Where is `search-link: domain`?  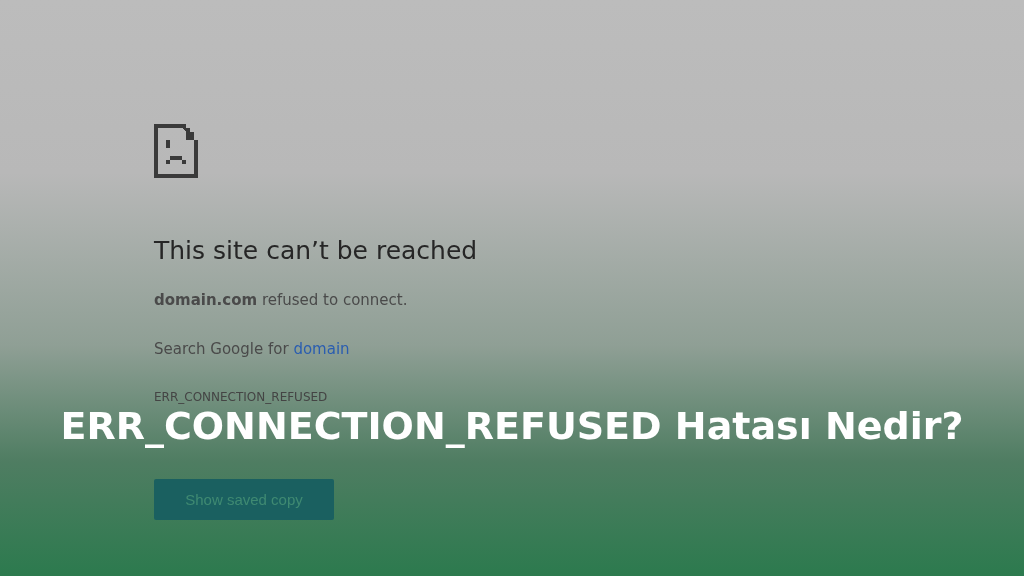
search-link: domain is located at coordinates (321, 349).